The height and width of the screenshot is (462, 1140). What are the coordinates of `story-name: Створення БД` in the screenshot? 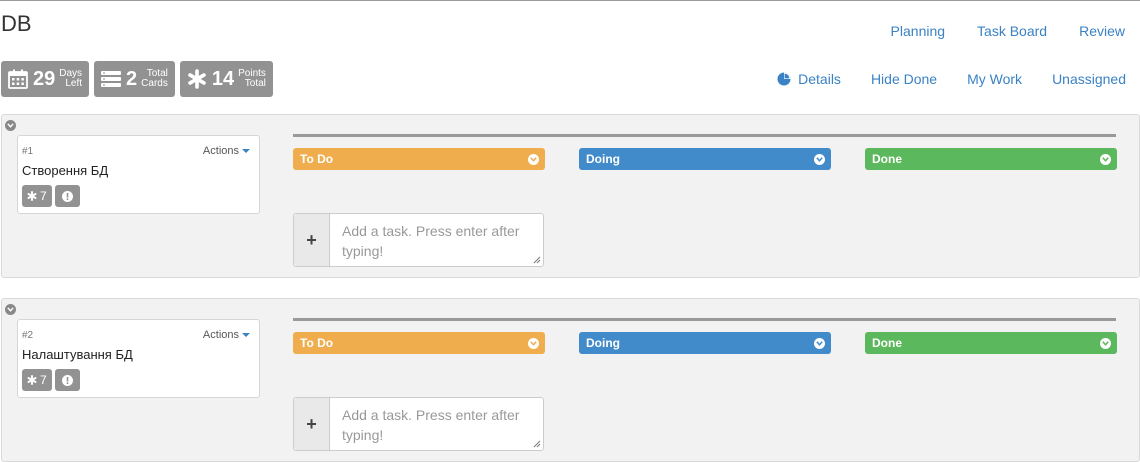 It's located at (65, 170).